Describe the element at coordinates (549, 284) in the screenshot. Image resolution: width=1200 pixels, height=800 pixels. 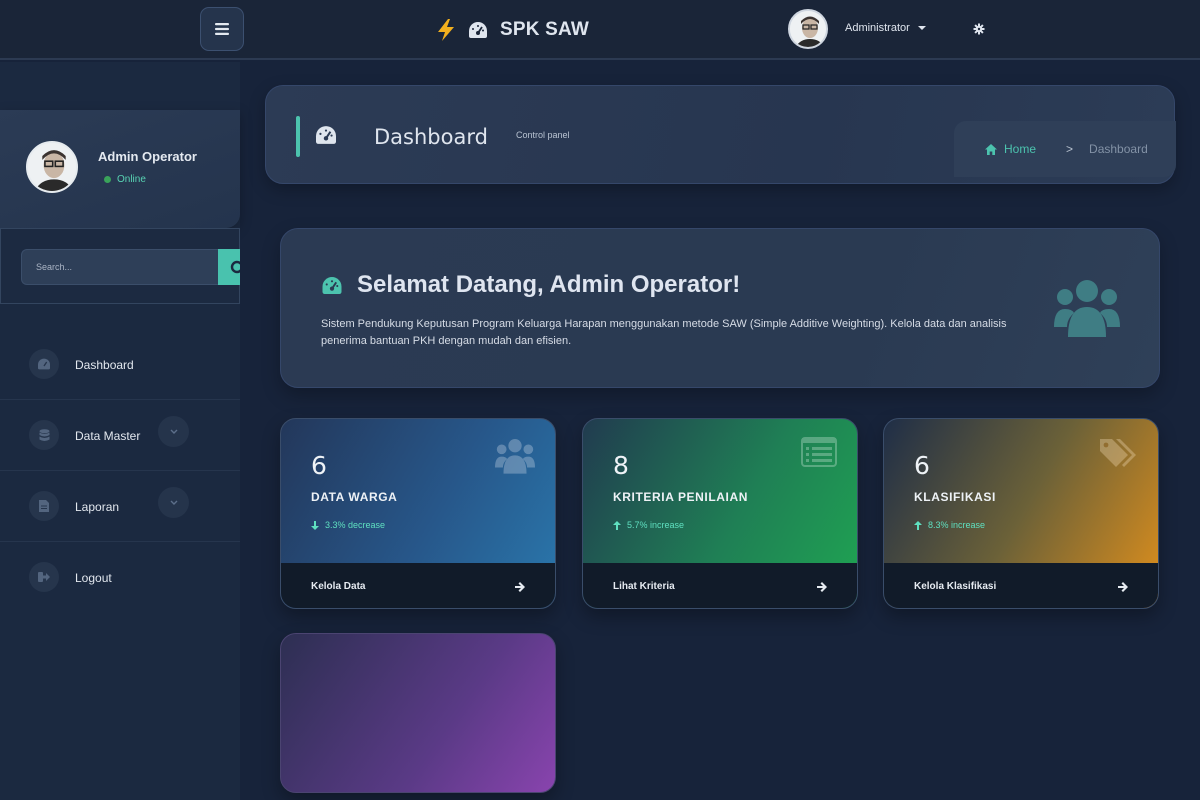
I see `welcome-title: Selamat Datang, Admin Operator!` at that location.